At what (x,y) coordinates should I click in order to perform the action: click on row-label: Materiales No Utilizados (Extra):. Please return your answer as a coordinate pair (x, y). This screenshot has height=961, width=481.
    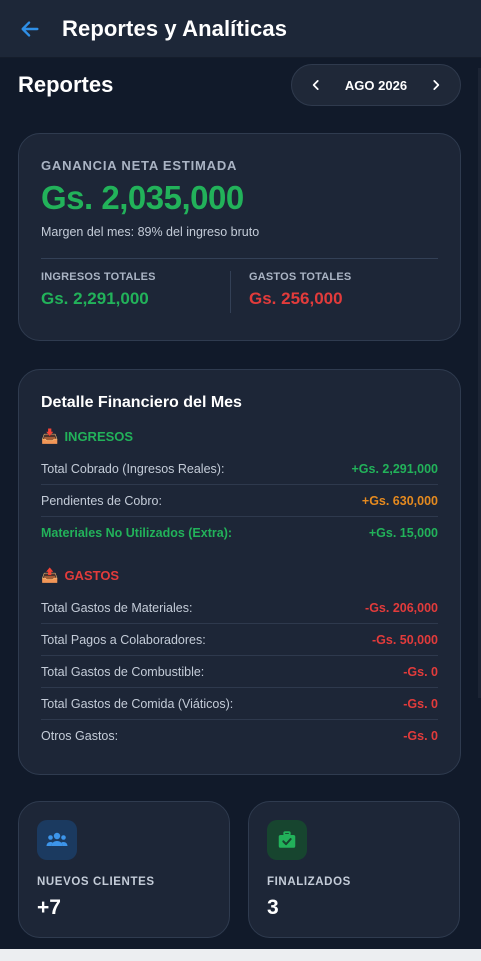
    Looking at the image, I should click on (137, 533).